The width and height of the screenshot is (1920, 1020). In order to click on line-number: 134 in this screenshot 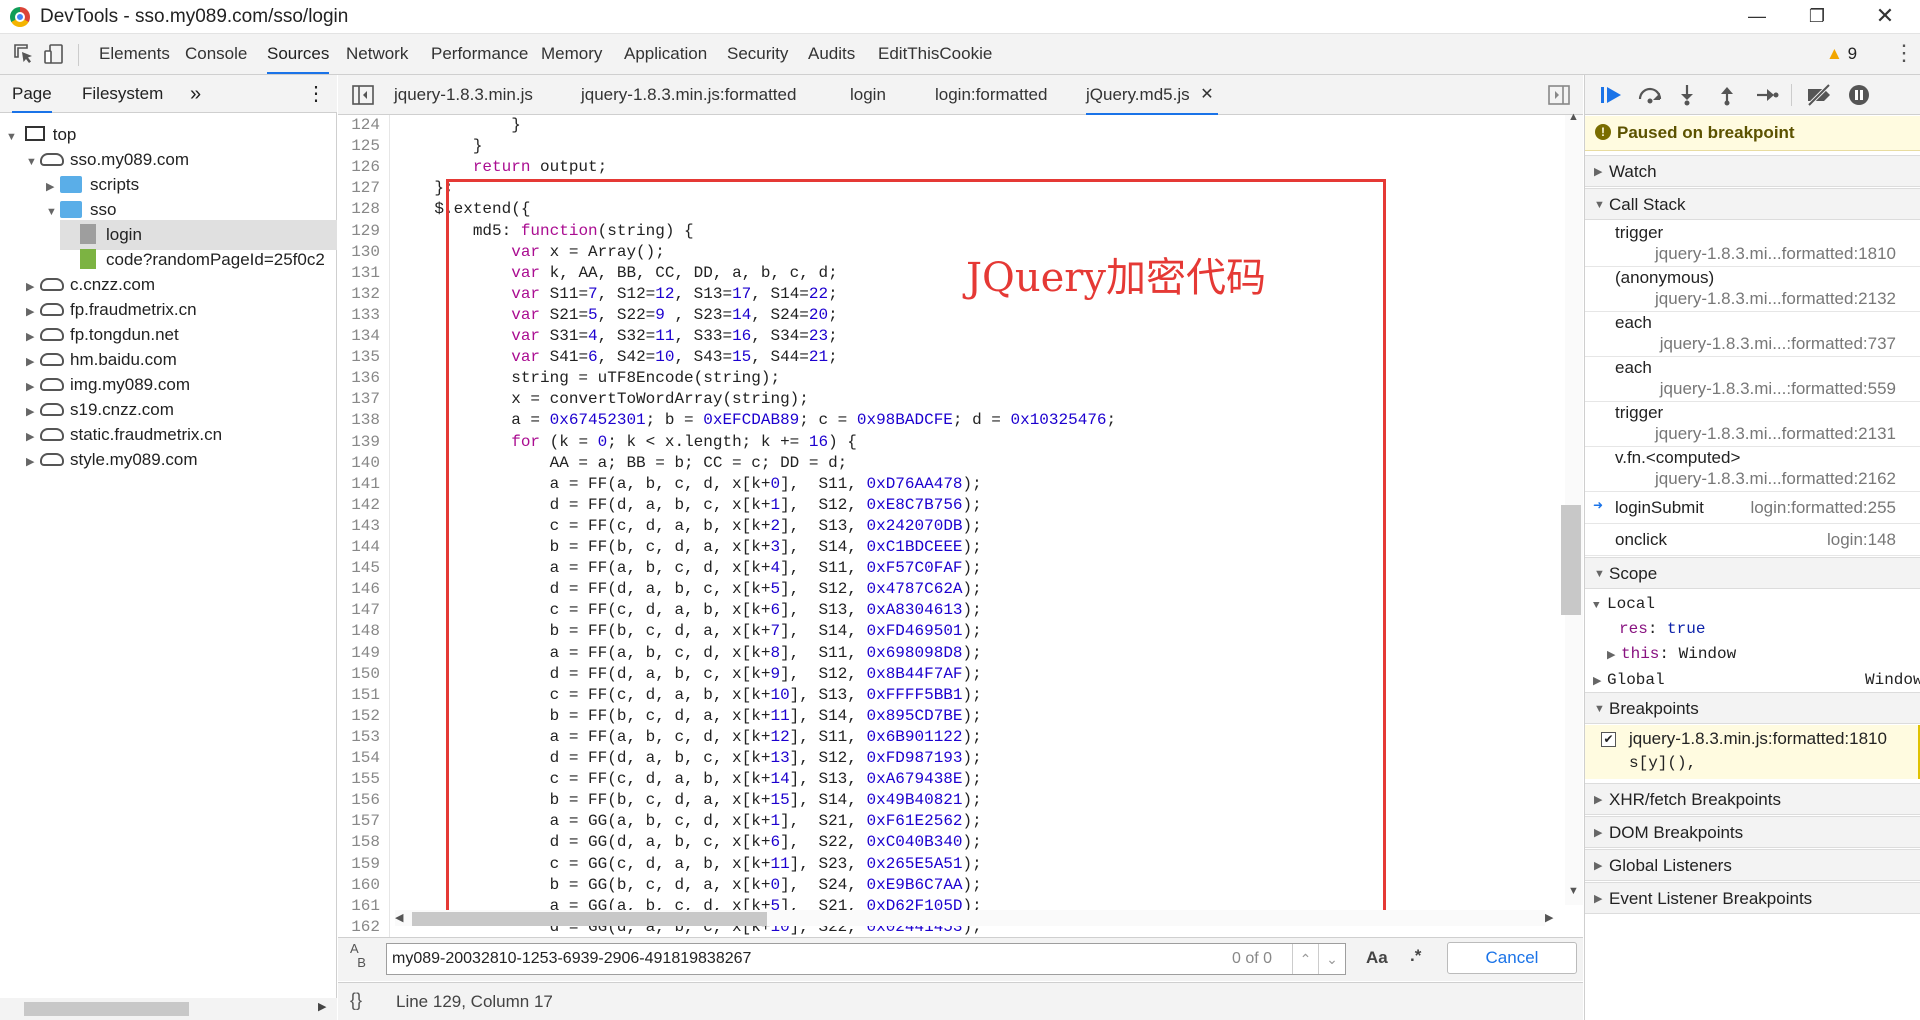, I will do `click(359, 336)`.